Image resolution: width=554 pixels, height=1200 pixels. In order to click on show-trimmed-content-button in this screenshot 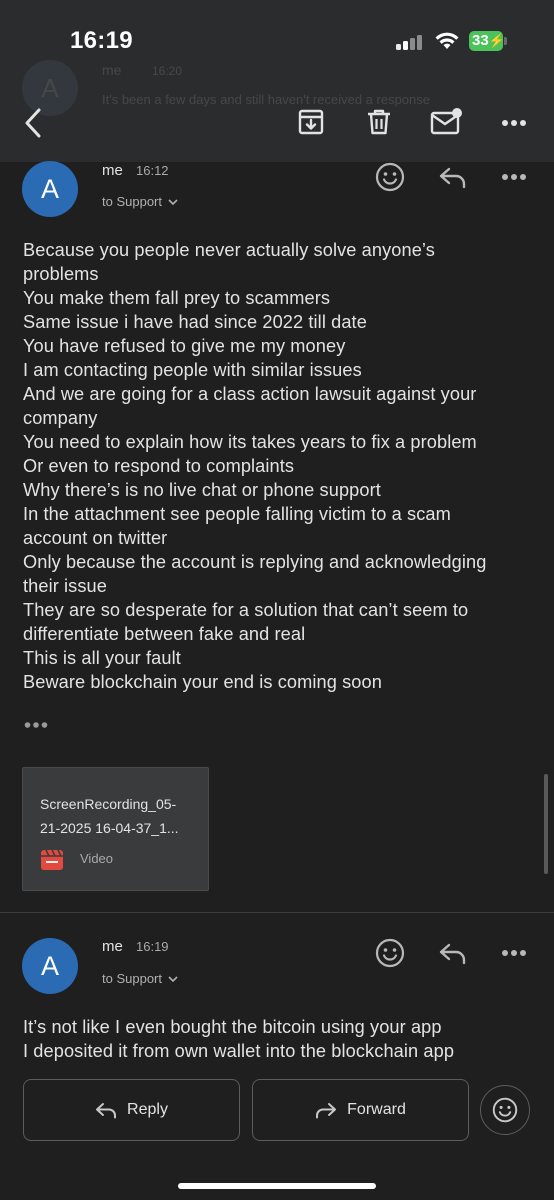, I will do `click(36, 725)`.